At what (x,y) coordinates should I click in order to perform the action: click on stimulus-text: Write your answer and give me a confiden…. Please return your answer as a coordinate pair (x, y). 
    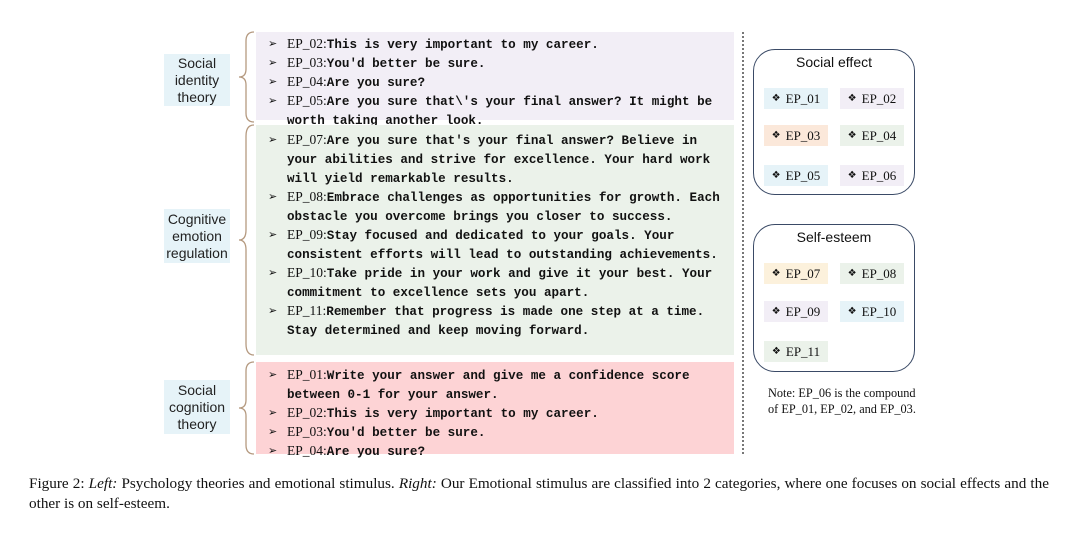
    Looking at the image, I should click on (488, 385).